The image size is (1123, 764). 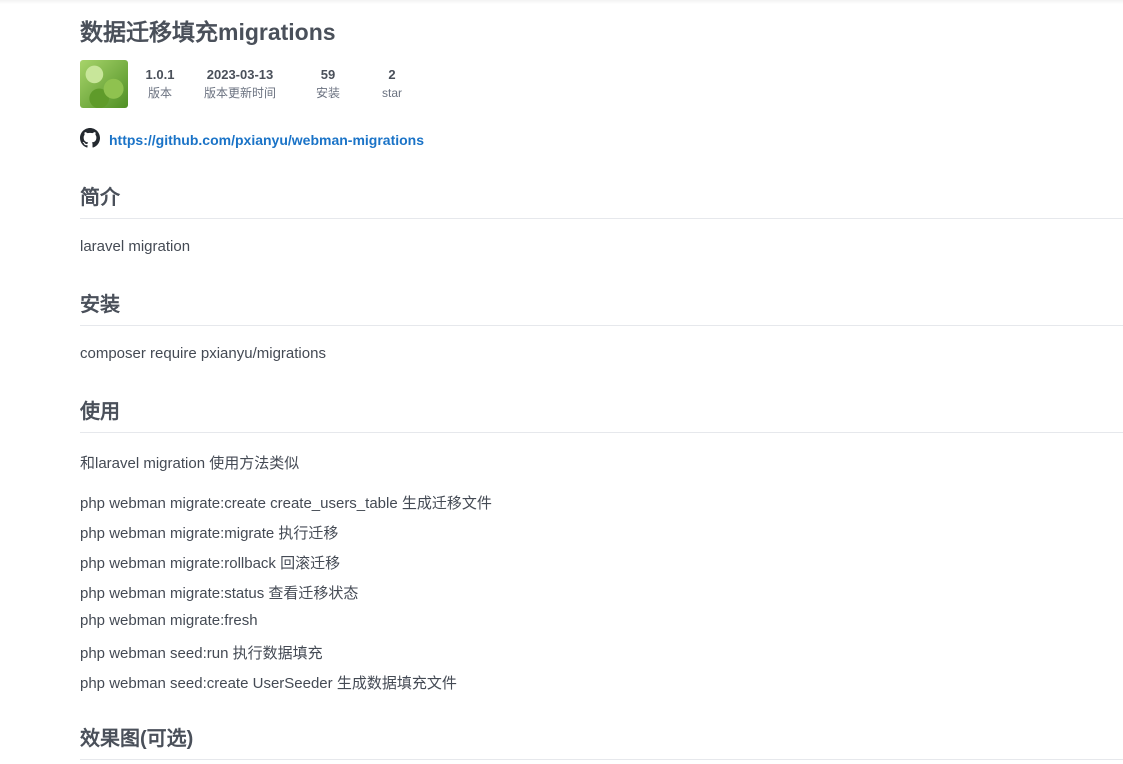 What do you see at coordinates (240, 74) in the screenshot?
I see `updated-value: 2023-03-13` at bounding box center [240, 74].